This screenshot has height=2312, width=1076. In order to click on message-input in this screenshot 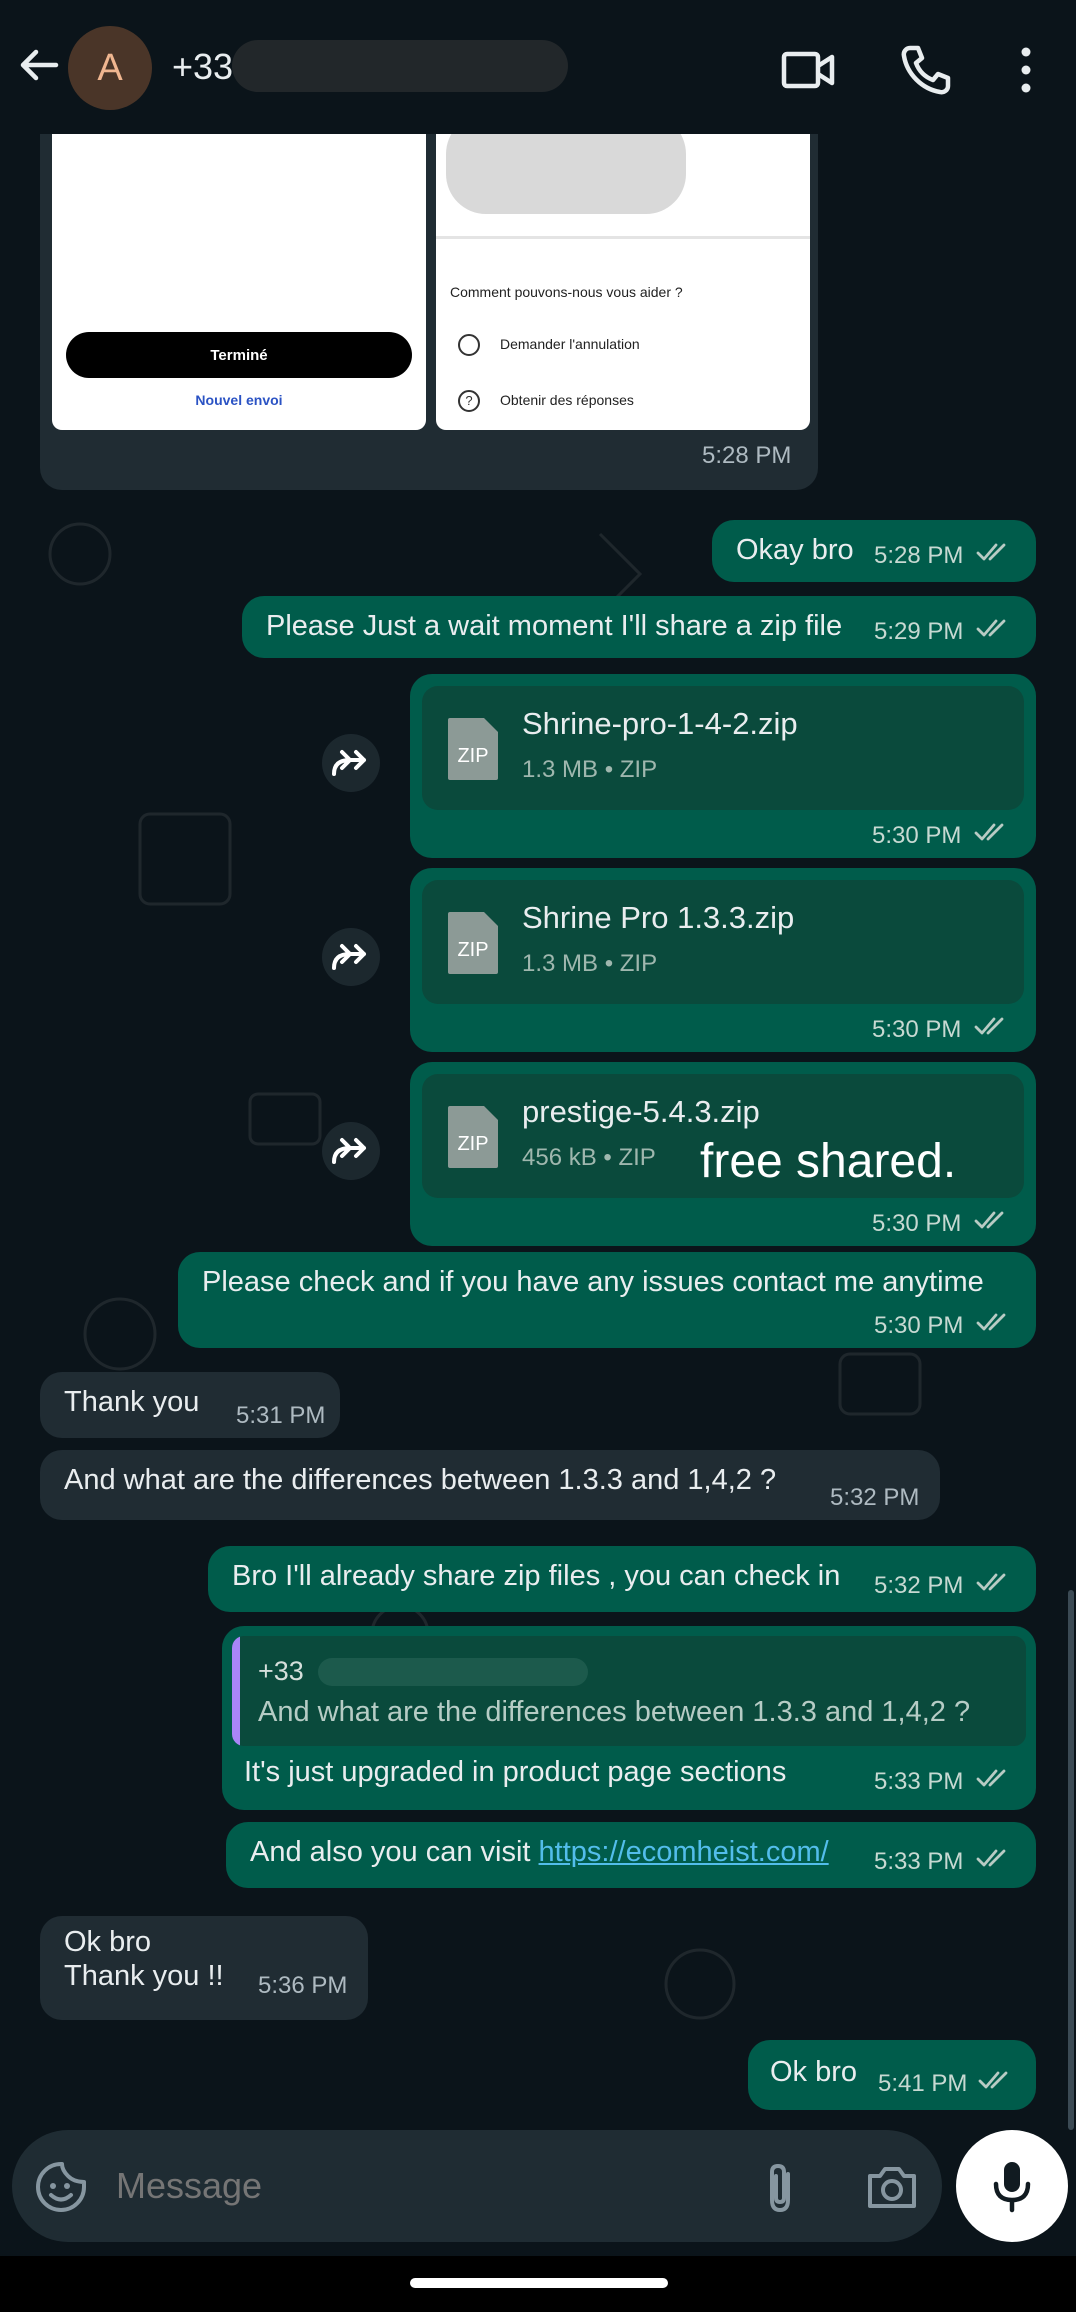, I will do `click(416, 2186)`.